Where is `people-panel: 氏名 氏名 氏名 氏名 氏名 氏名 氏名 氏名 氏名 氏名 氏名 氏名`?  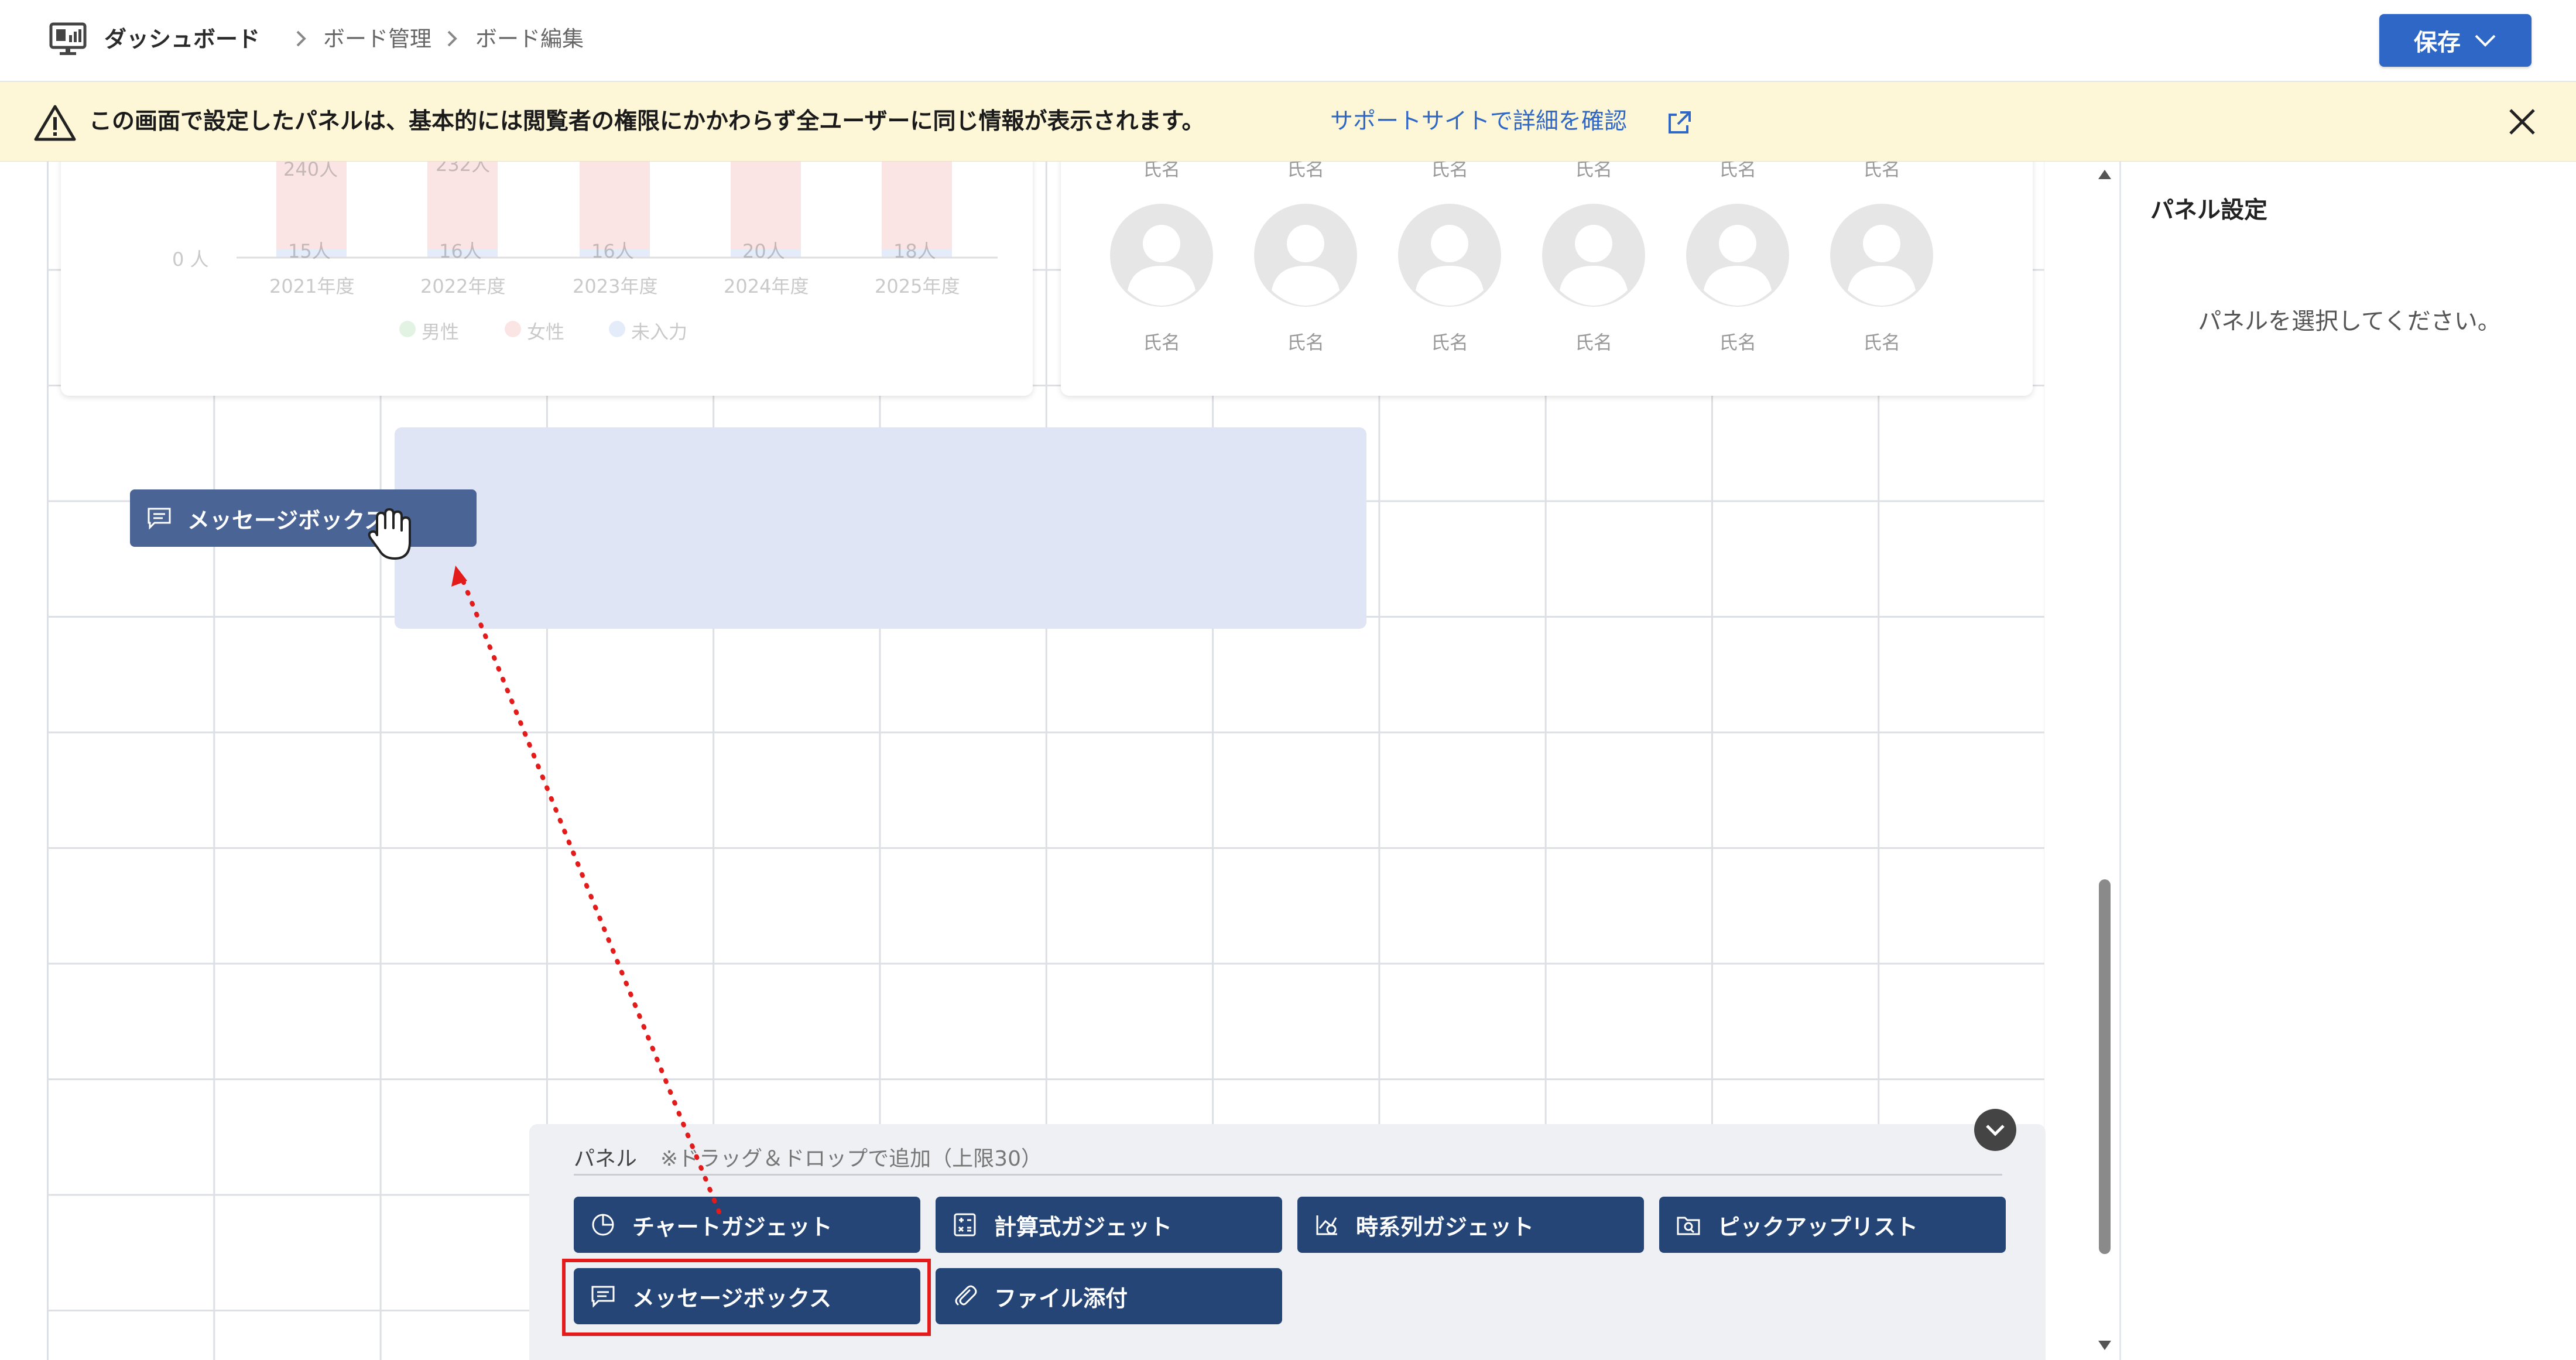 people-panel: 氏名 氏名 氏名 氏名 氏名 氏名 氏名 氏名 氏名 氏名 氏名 氏名 is located at coordinates (1547, 279).